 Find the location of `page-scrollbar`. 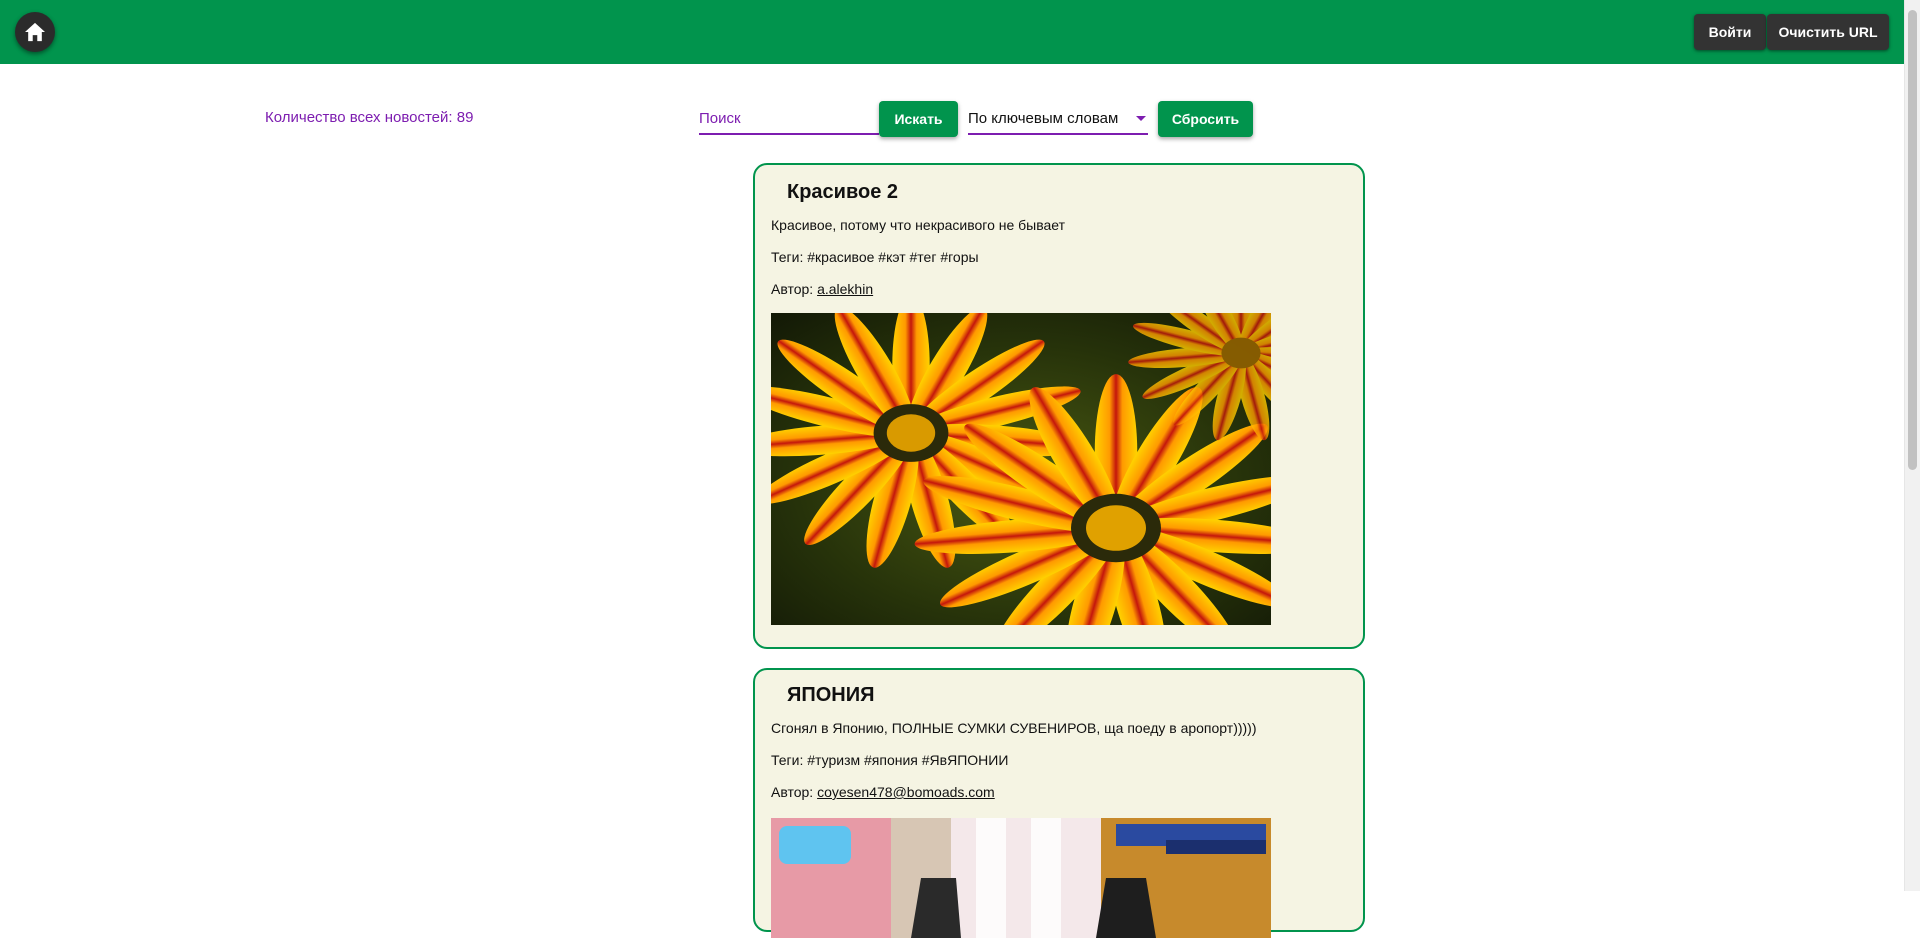

page-scrollbar is located at coordinates (1912, 445).